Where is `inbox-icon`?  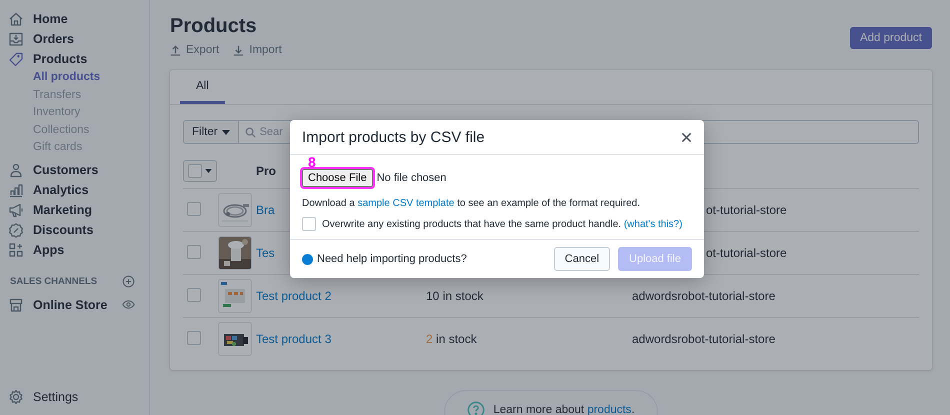
inbox-icon is located at coordinates (16, 39).